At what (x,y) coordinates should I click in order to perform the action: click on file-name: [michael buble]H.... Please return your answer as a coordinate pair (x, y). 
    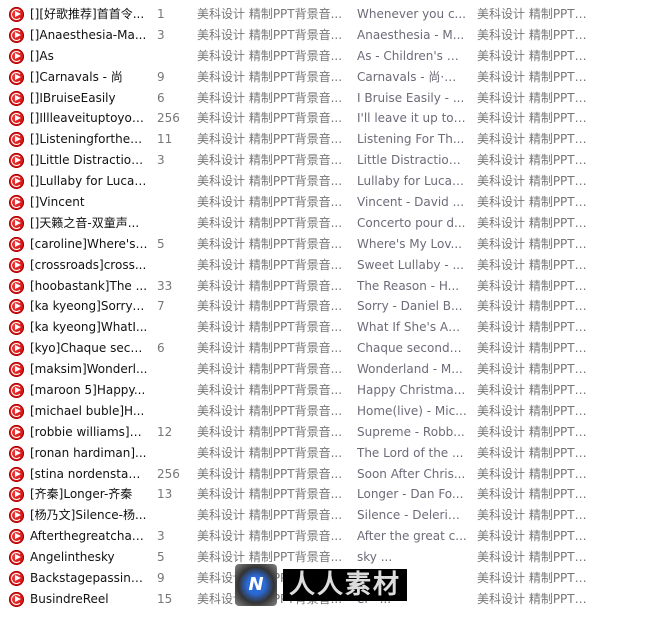
    Looking at the image, I should click on (87, 410).